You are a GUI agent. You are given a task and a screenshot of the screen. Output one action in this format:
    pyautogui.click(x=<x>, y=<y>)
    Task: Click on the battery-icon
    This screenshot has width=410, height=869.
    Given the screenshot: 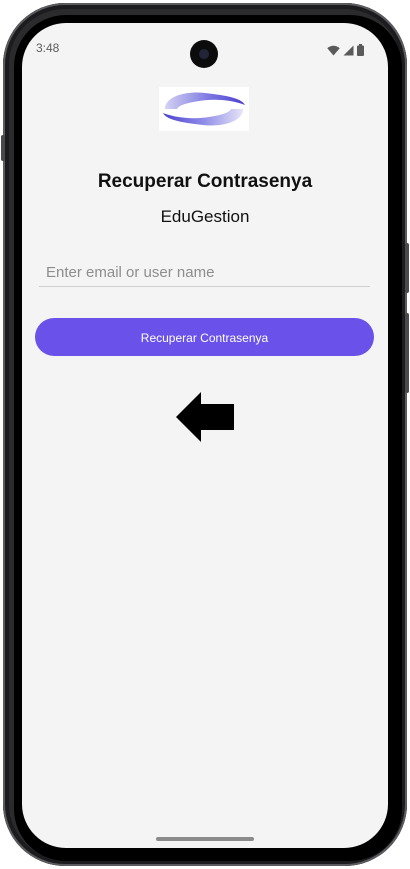 What is the action you would take?
    pyautogui.click(x=360, y=52)
    